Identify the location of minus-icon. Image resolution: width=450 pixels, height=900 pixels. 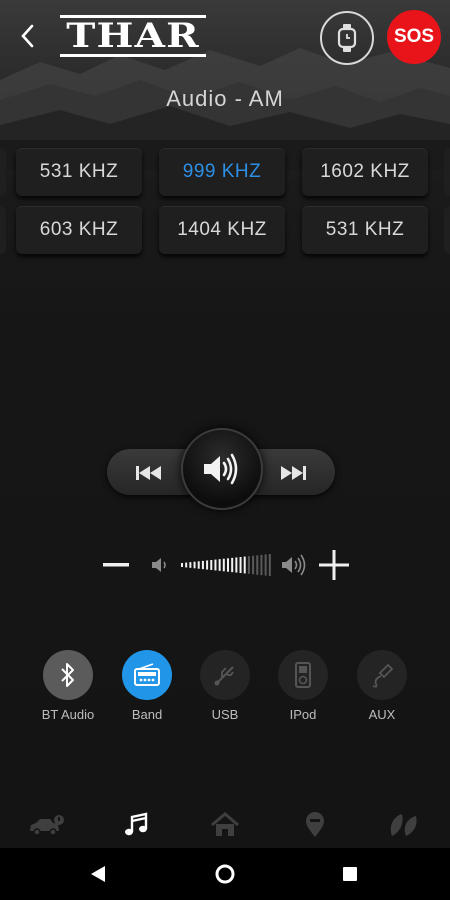
(116, 565).